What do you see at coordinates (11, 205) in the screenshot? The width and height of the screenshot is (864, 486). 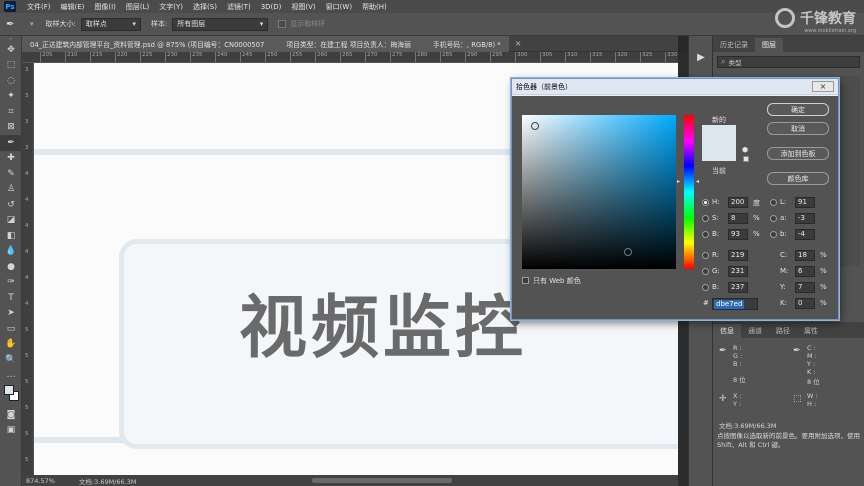 I see `history-brush-icon: ↺` at bounding box center [11, 205].